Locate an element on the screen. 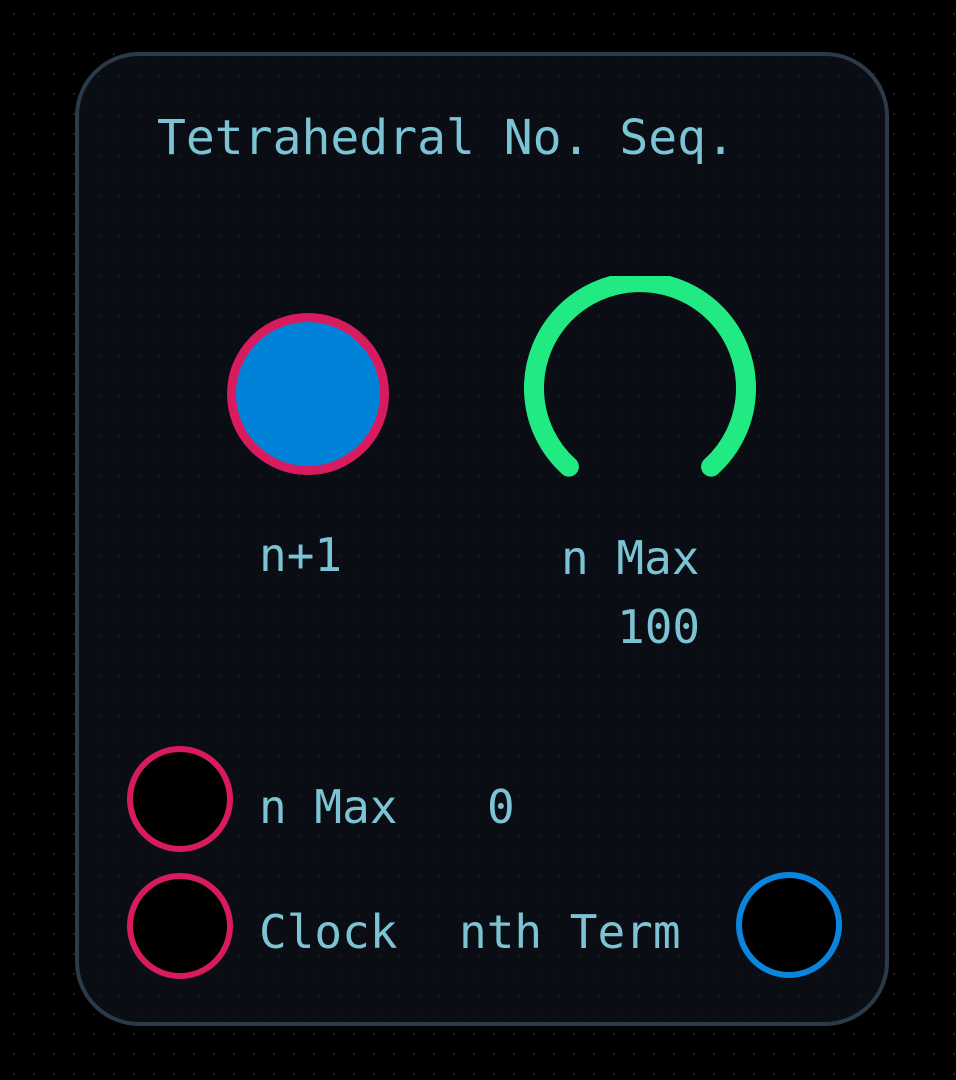 This screenshot has width=956, height=1080. n-max-knob-label: n Max is located at coordinates (630, 558).